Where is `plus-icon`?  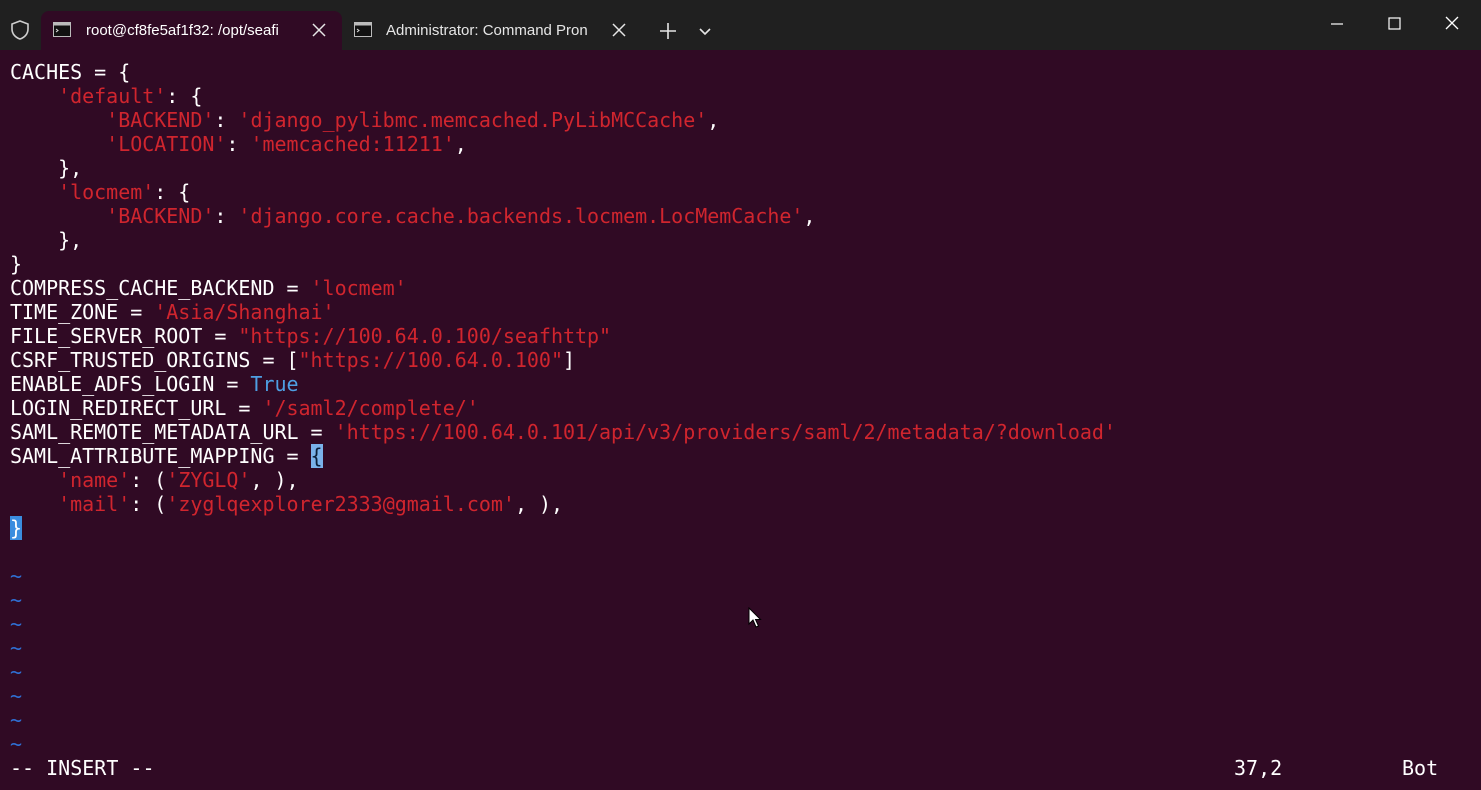
plus-icon is located at coordinates (668, 31).